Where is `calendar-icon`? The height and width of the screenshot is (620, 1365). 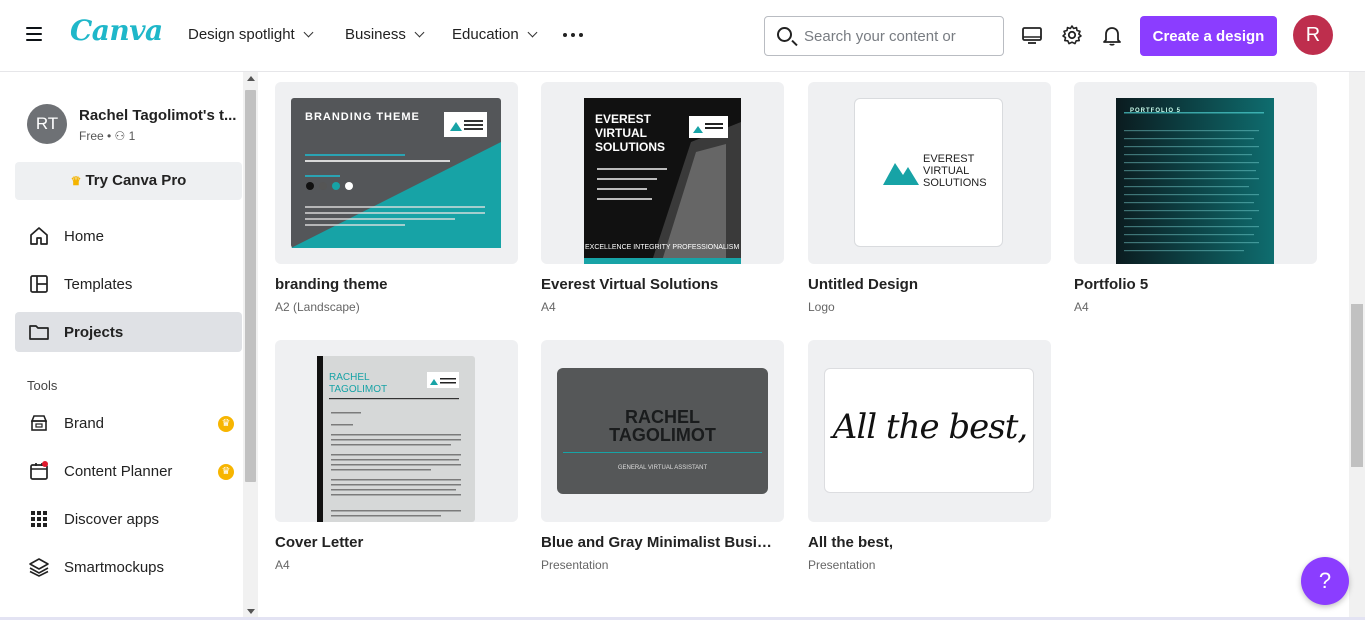 calendar-icon is located at coordinates (39, 470).